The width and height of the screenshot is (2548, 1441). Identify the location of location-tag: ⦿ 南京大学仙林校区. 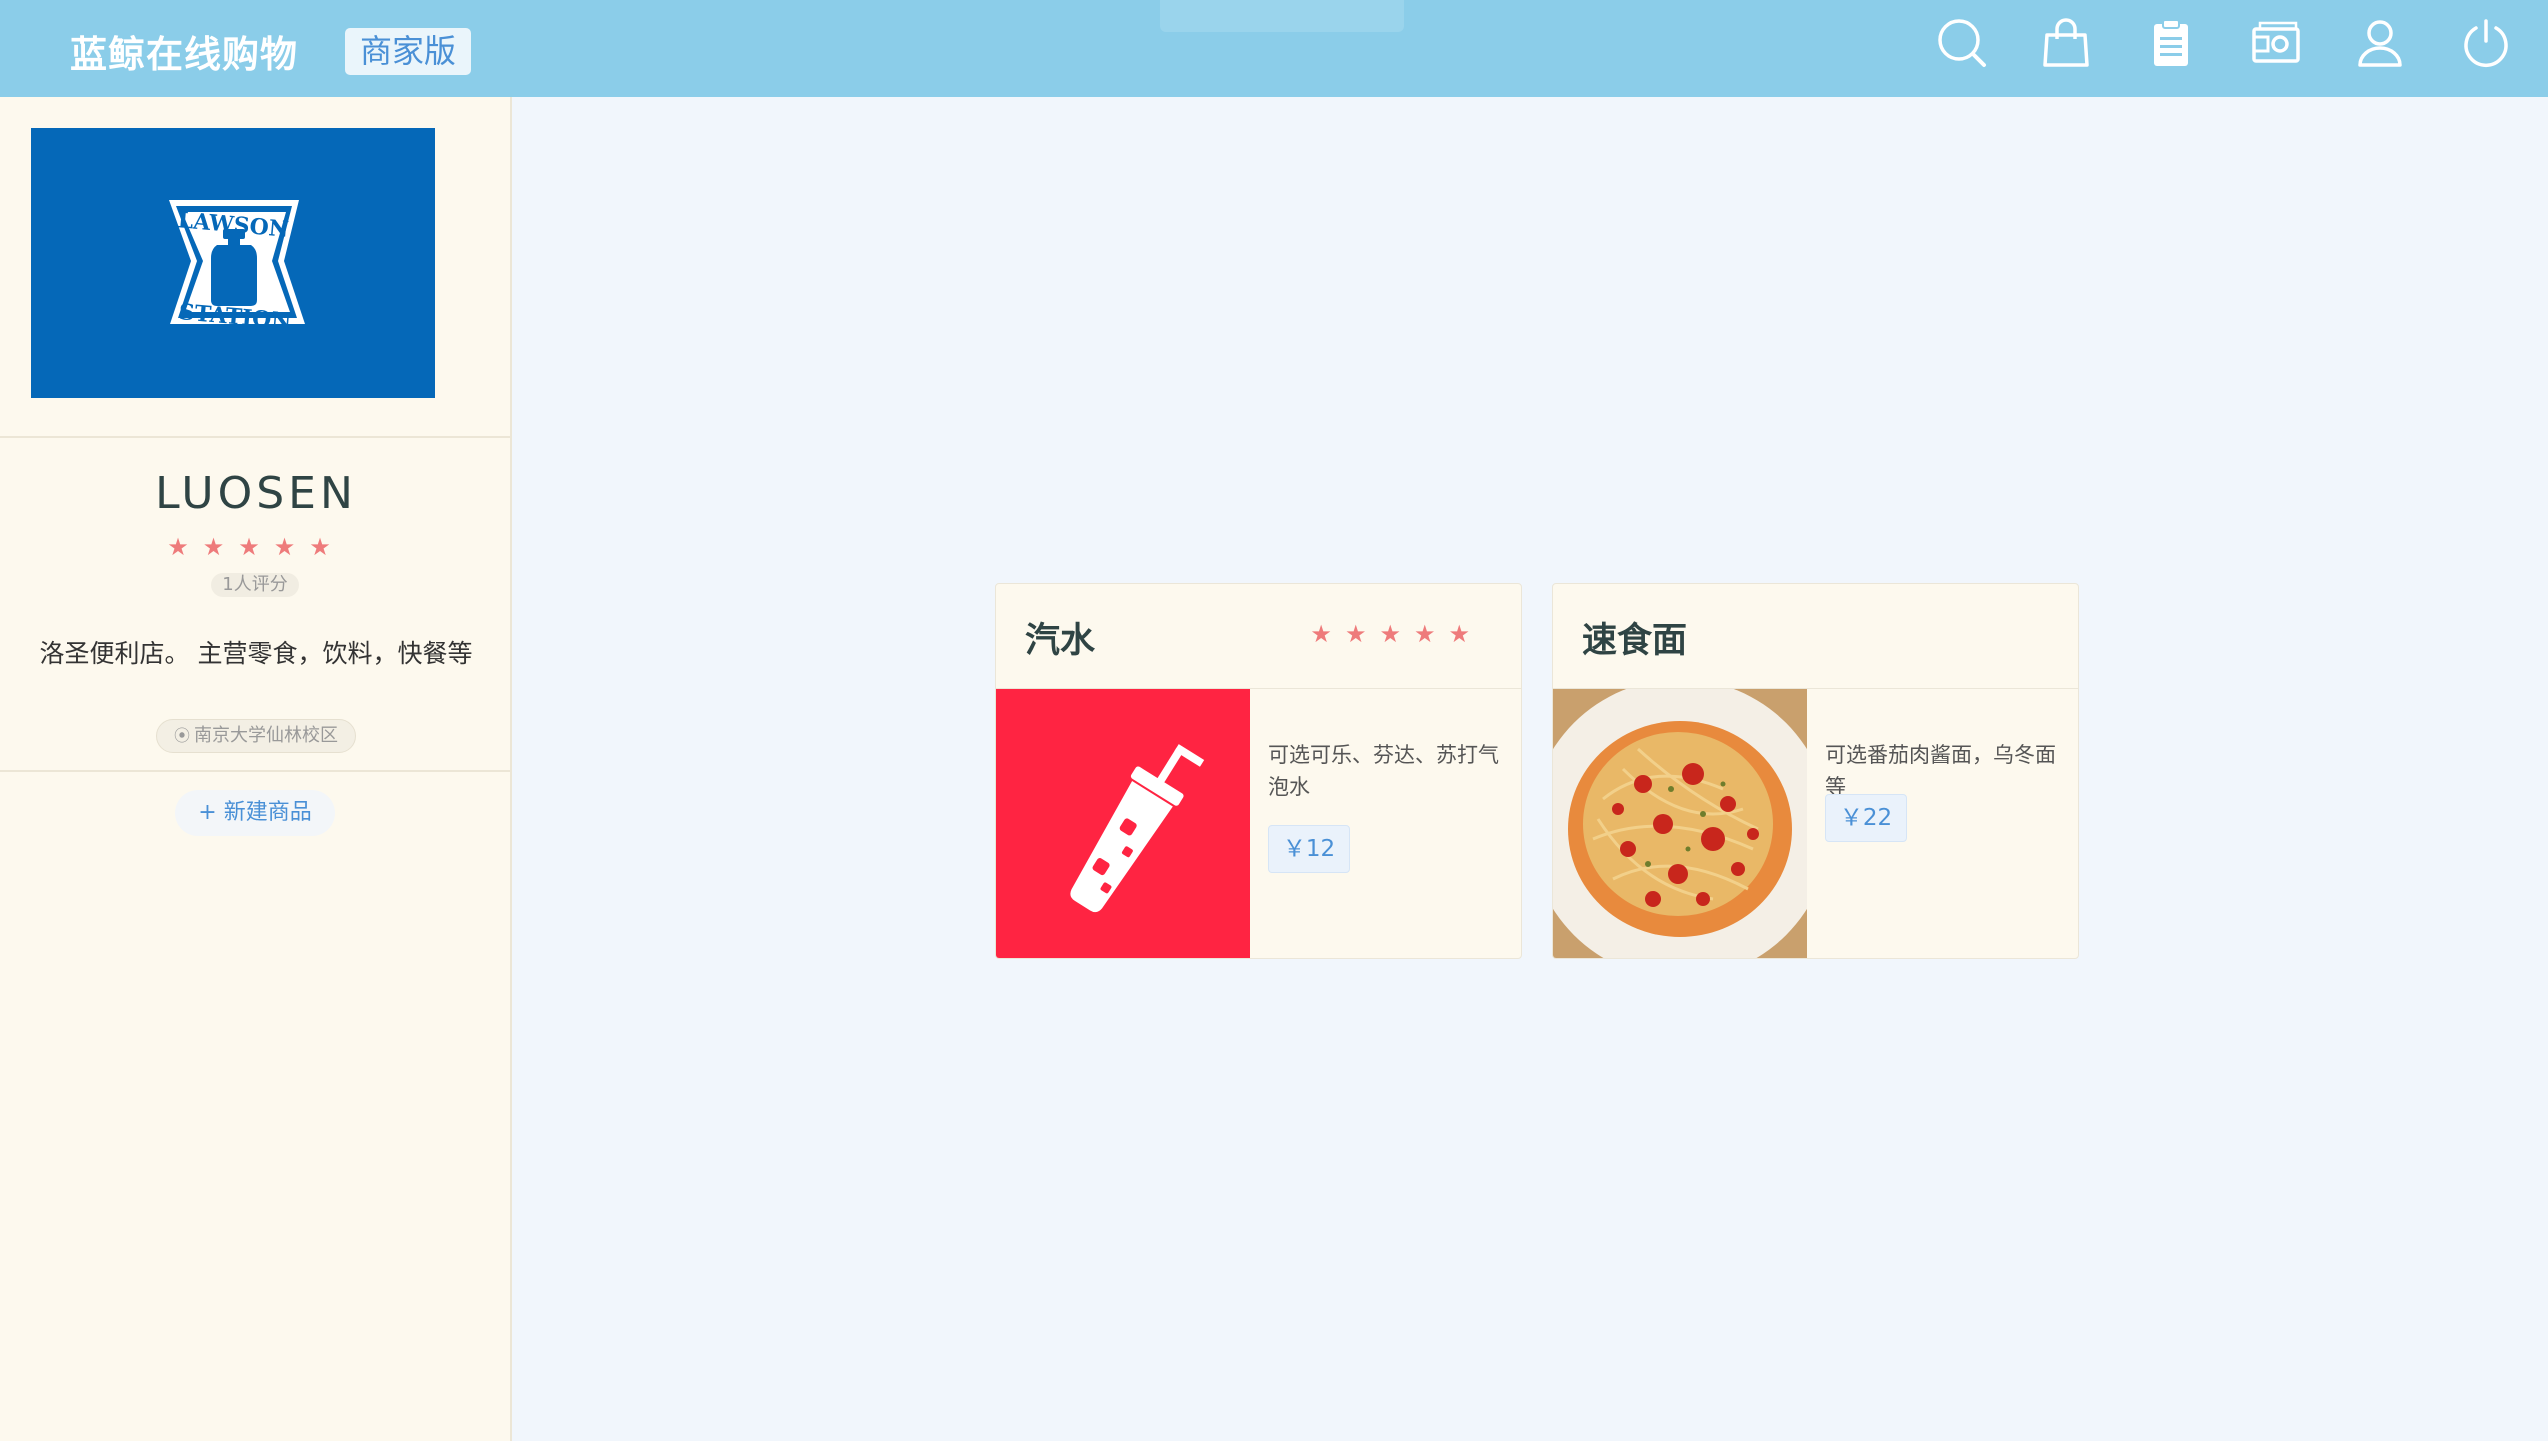
(256, 736).